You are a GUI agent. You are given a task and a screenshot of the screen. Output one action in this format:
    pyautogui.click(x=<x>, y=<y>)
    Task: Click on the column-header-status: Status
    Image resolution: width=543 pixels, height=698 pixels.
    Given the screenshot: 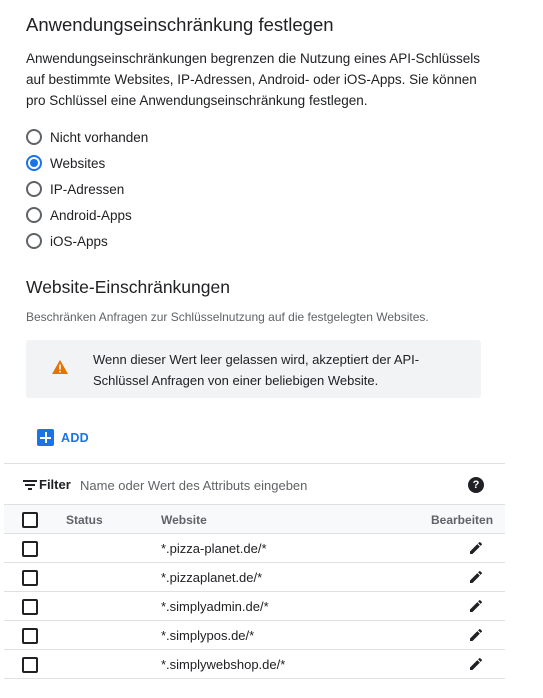 What is the action you would take?
    pyautogui.click(x=84, y=520)
    